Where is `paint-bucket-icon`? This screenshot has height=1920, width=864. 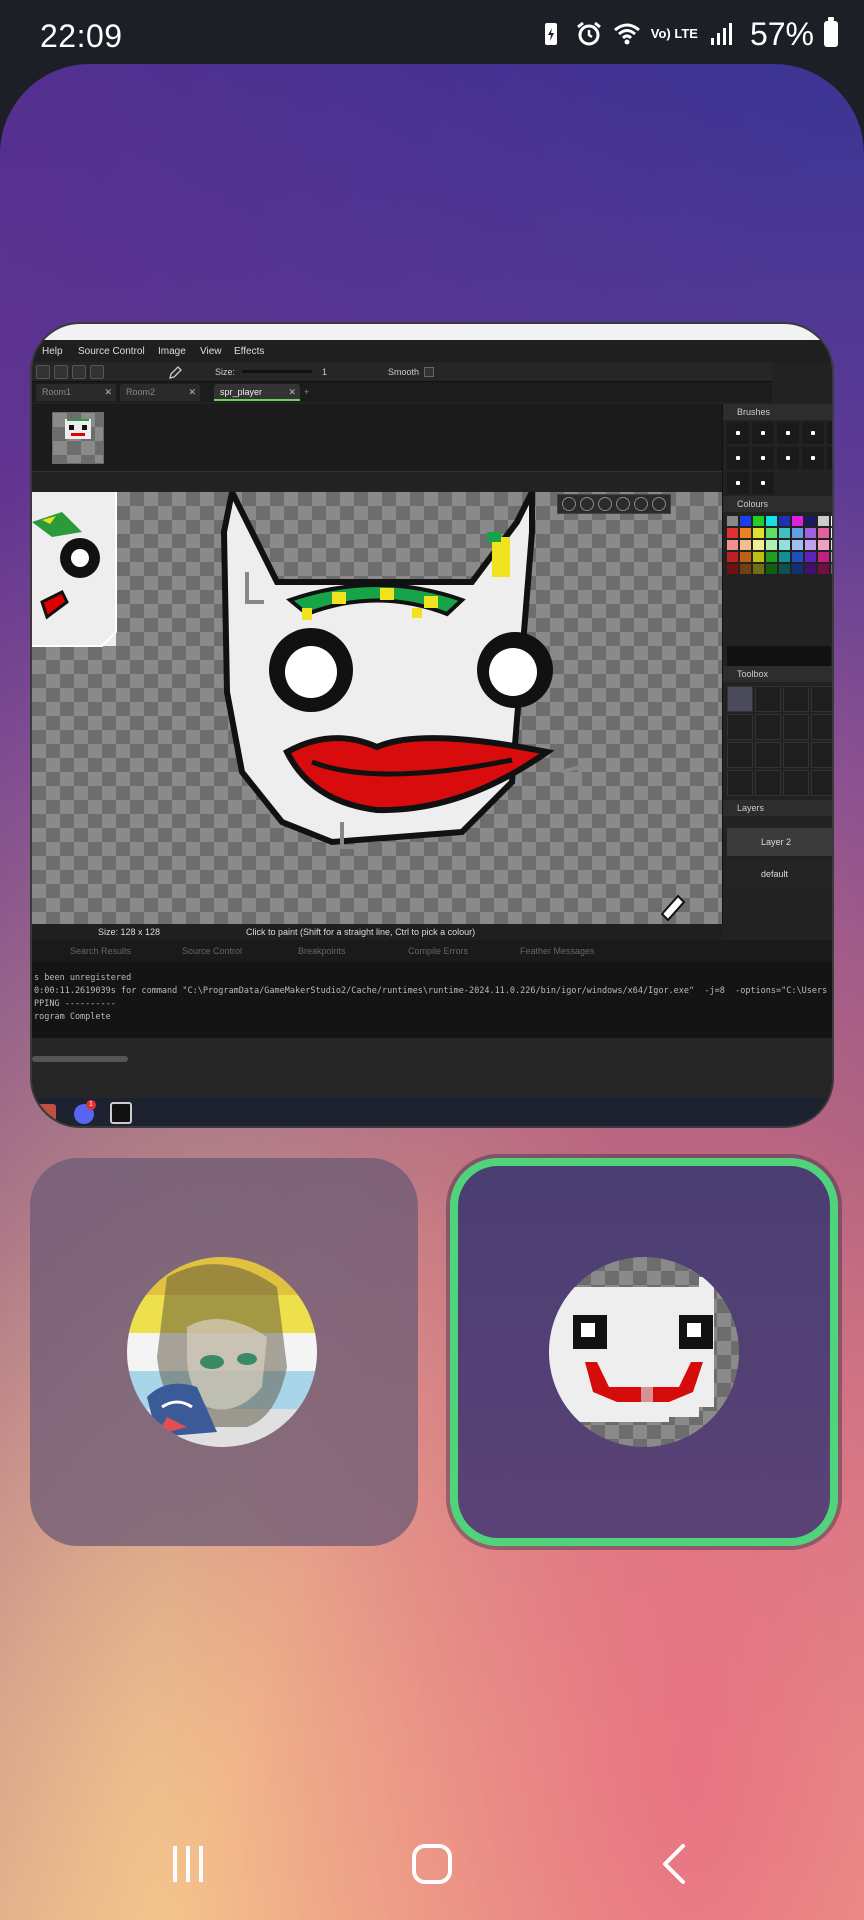 paint-bucket-icon is located at coordinates (796, 755).